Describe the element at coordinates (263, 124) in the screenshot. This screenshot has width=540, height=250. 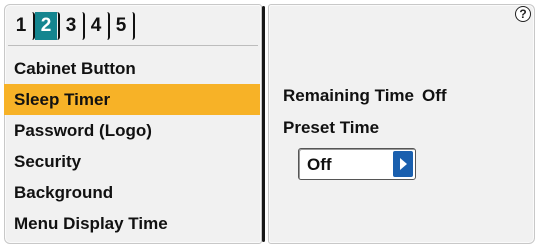
I see `panel-divider` at that location.